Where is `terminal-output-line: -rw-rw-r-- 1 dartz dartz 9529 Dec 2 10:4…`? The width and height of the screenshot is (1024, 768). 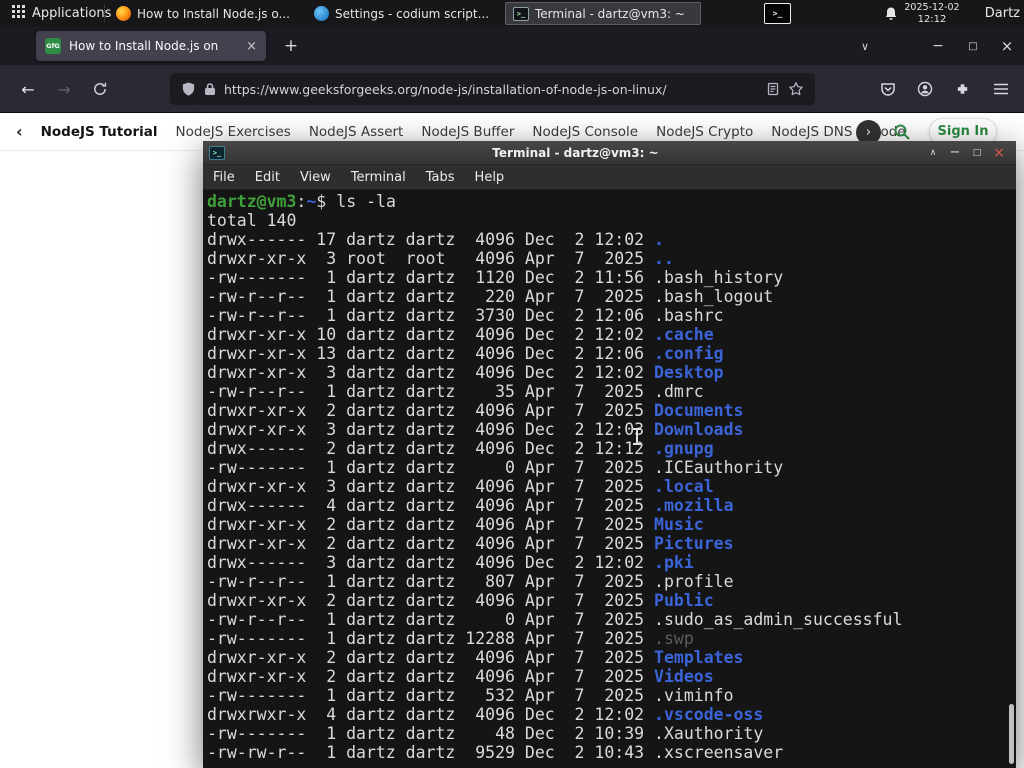
terminal-output-line: -rw-rw-r-- 1 dartz dartz 9529 Dec 2 10:4… is located at coordinates (495, 752).